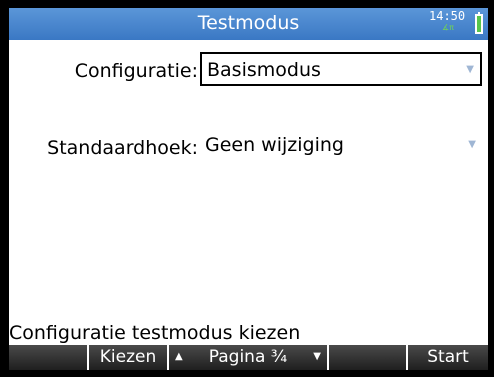 This screenshot has height=377, width=494. Describe the element at coordinates (136, 71) in the screenshot. I see `configuration-label: Configuratie:` at that location.